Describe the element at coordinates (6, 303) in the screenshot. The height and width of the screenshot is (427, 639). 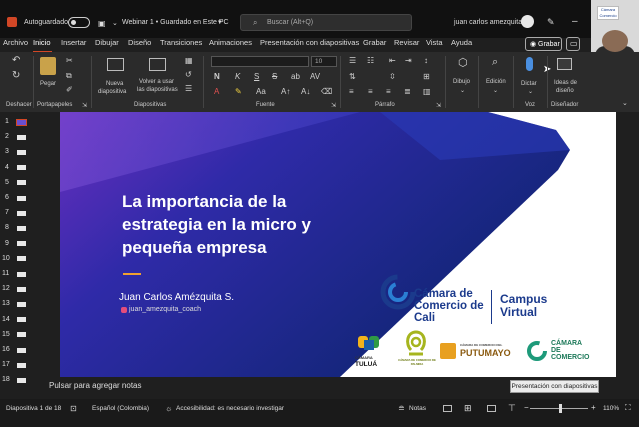
I see `thumbnail-number: 13` at that location.